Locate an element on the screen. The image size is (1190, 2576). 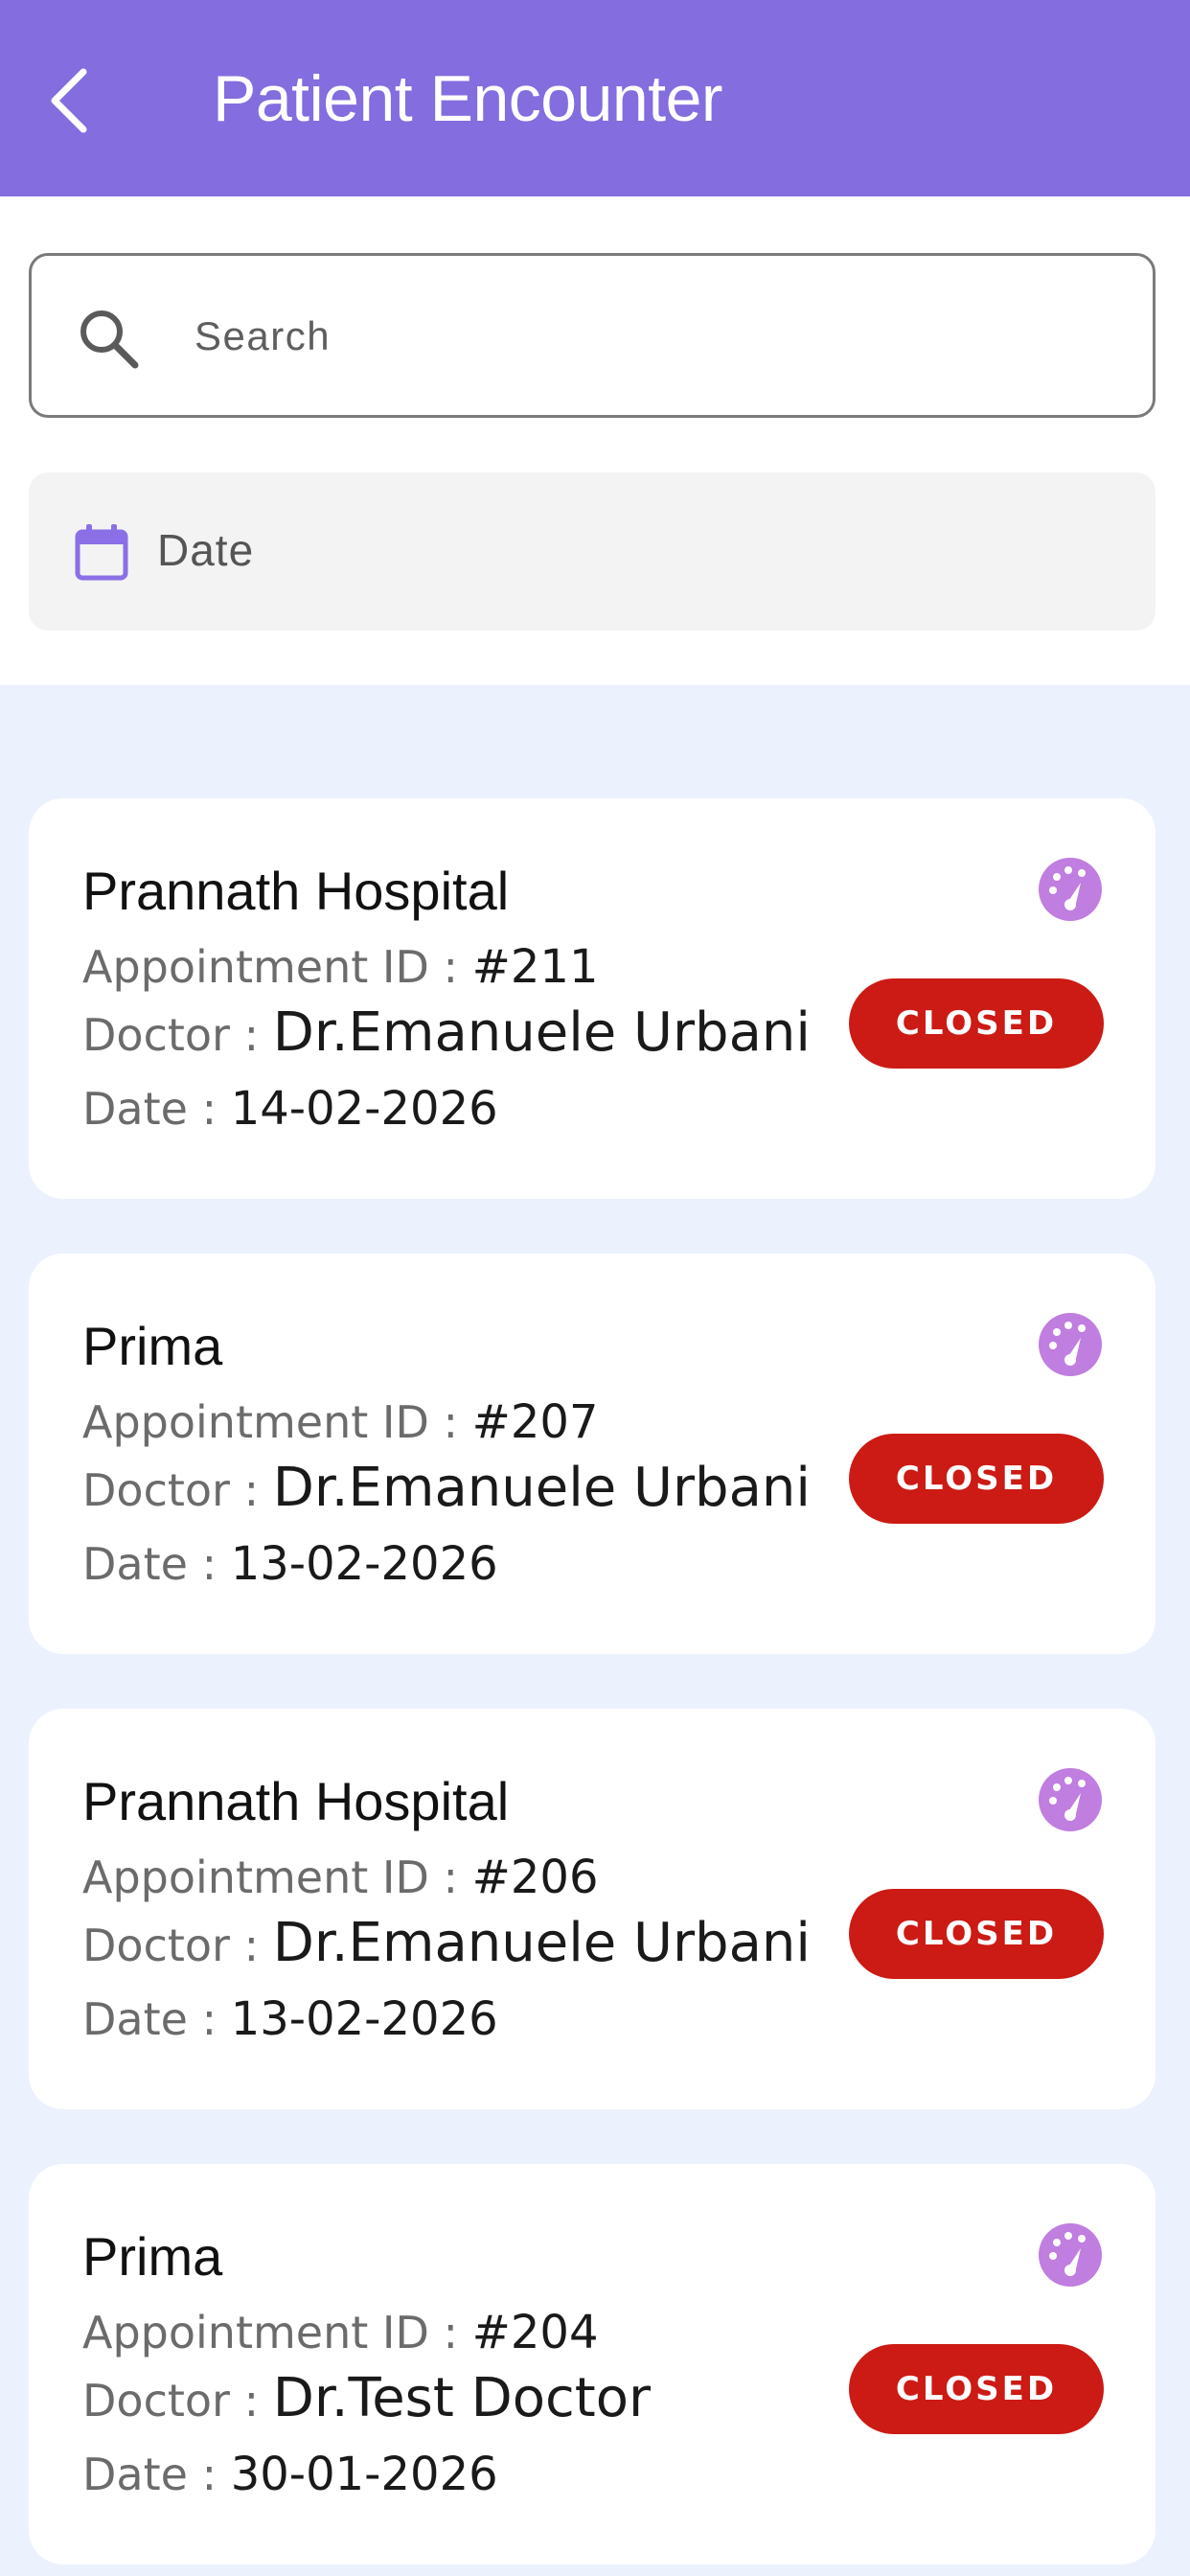
page-title: Patient Encounter is located at coordinates (468, 98).